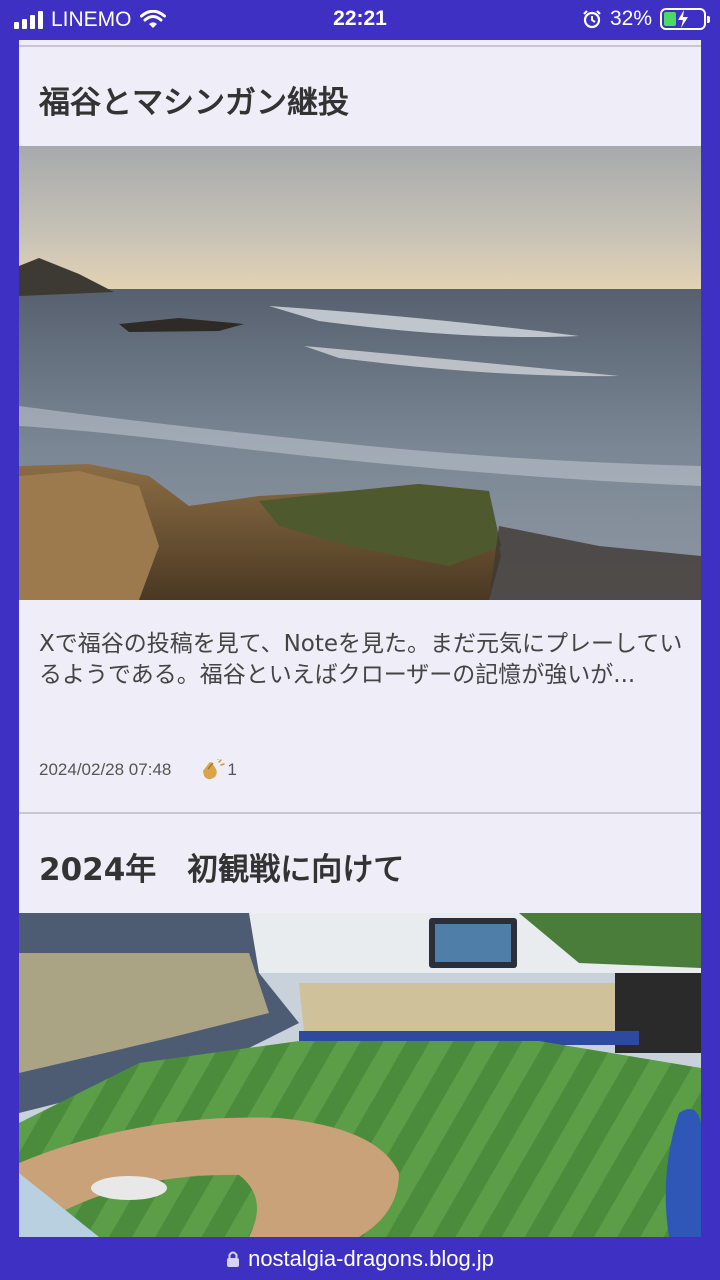  Describe the element at coordinates (105, 769) in the screenshot. I see `post-date: 2024/02/28 07:48` at that location.